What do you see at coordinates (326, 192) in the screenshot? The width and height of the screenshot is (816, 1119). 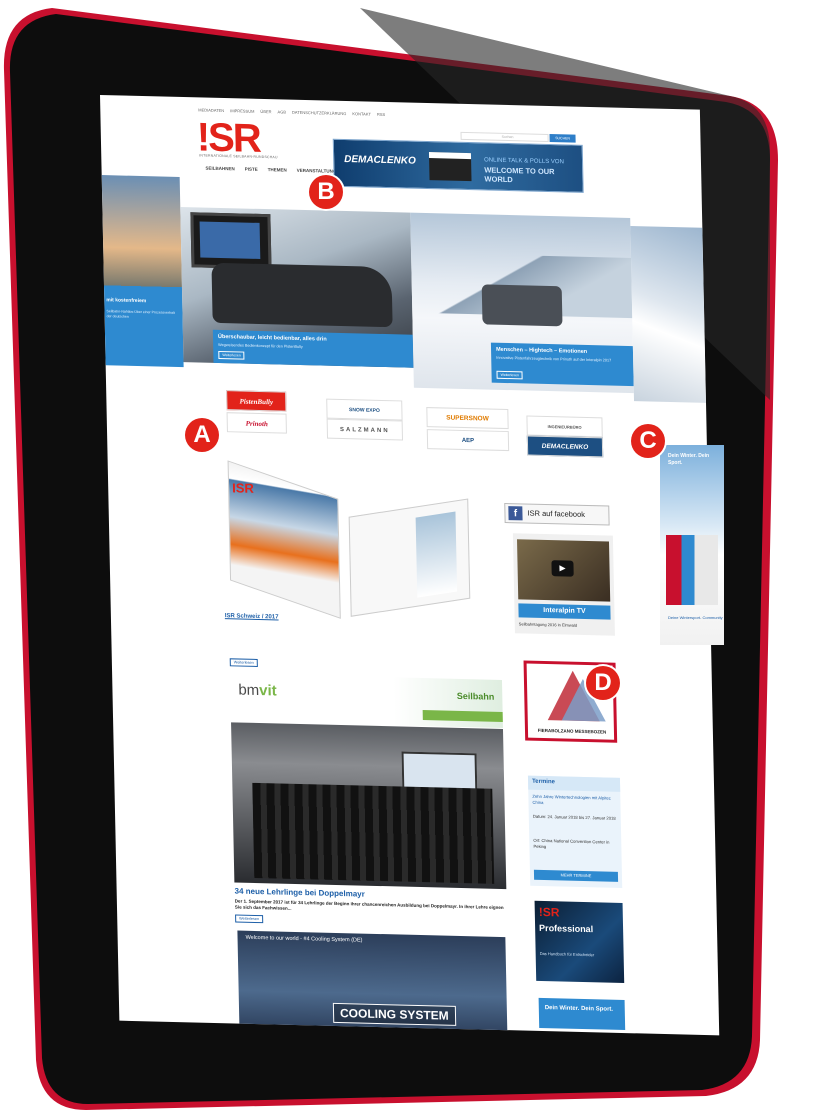 I see `marker-b: B` at bounding box center [326, 192].